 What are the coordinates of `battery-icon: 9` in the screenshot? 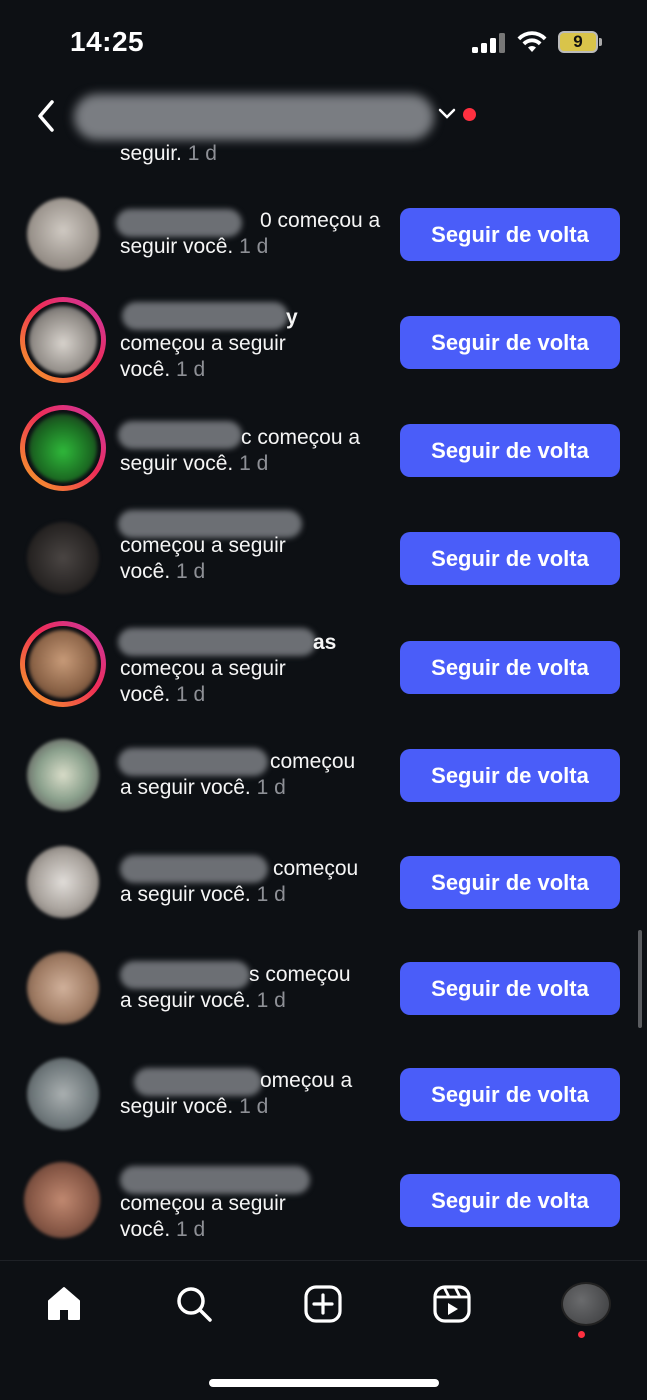 It's located at (580, 42).